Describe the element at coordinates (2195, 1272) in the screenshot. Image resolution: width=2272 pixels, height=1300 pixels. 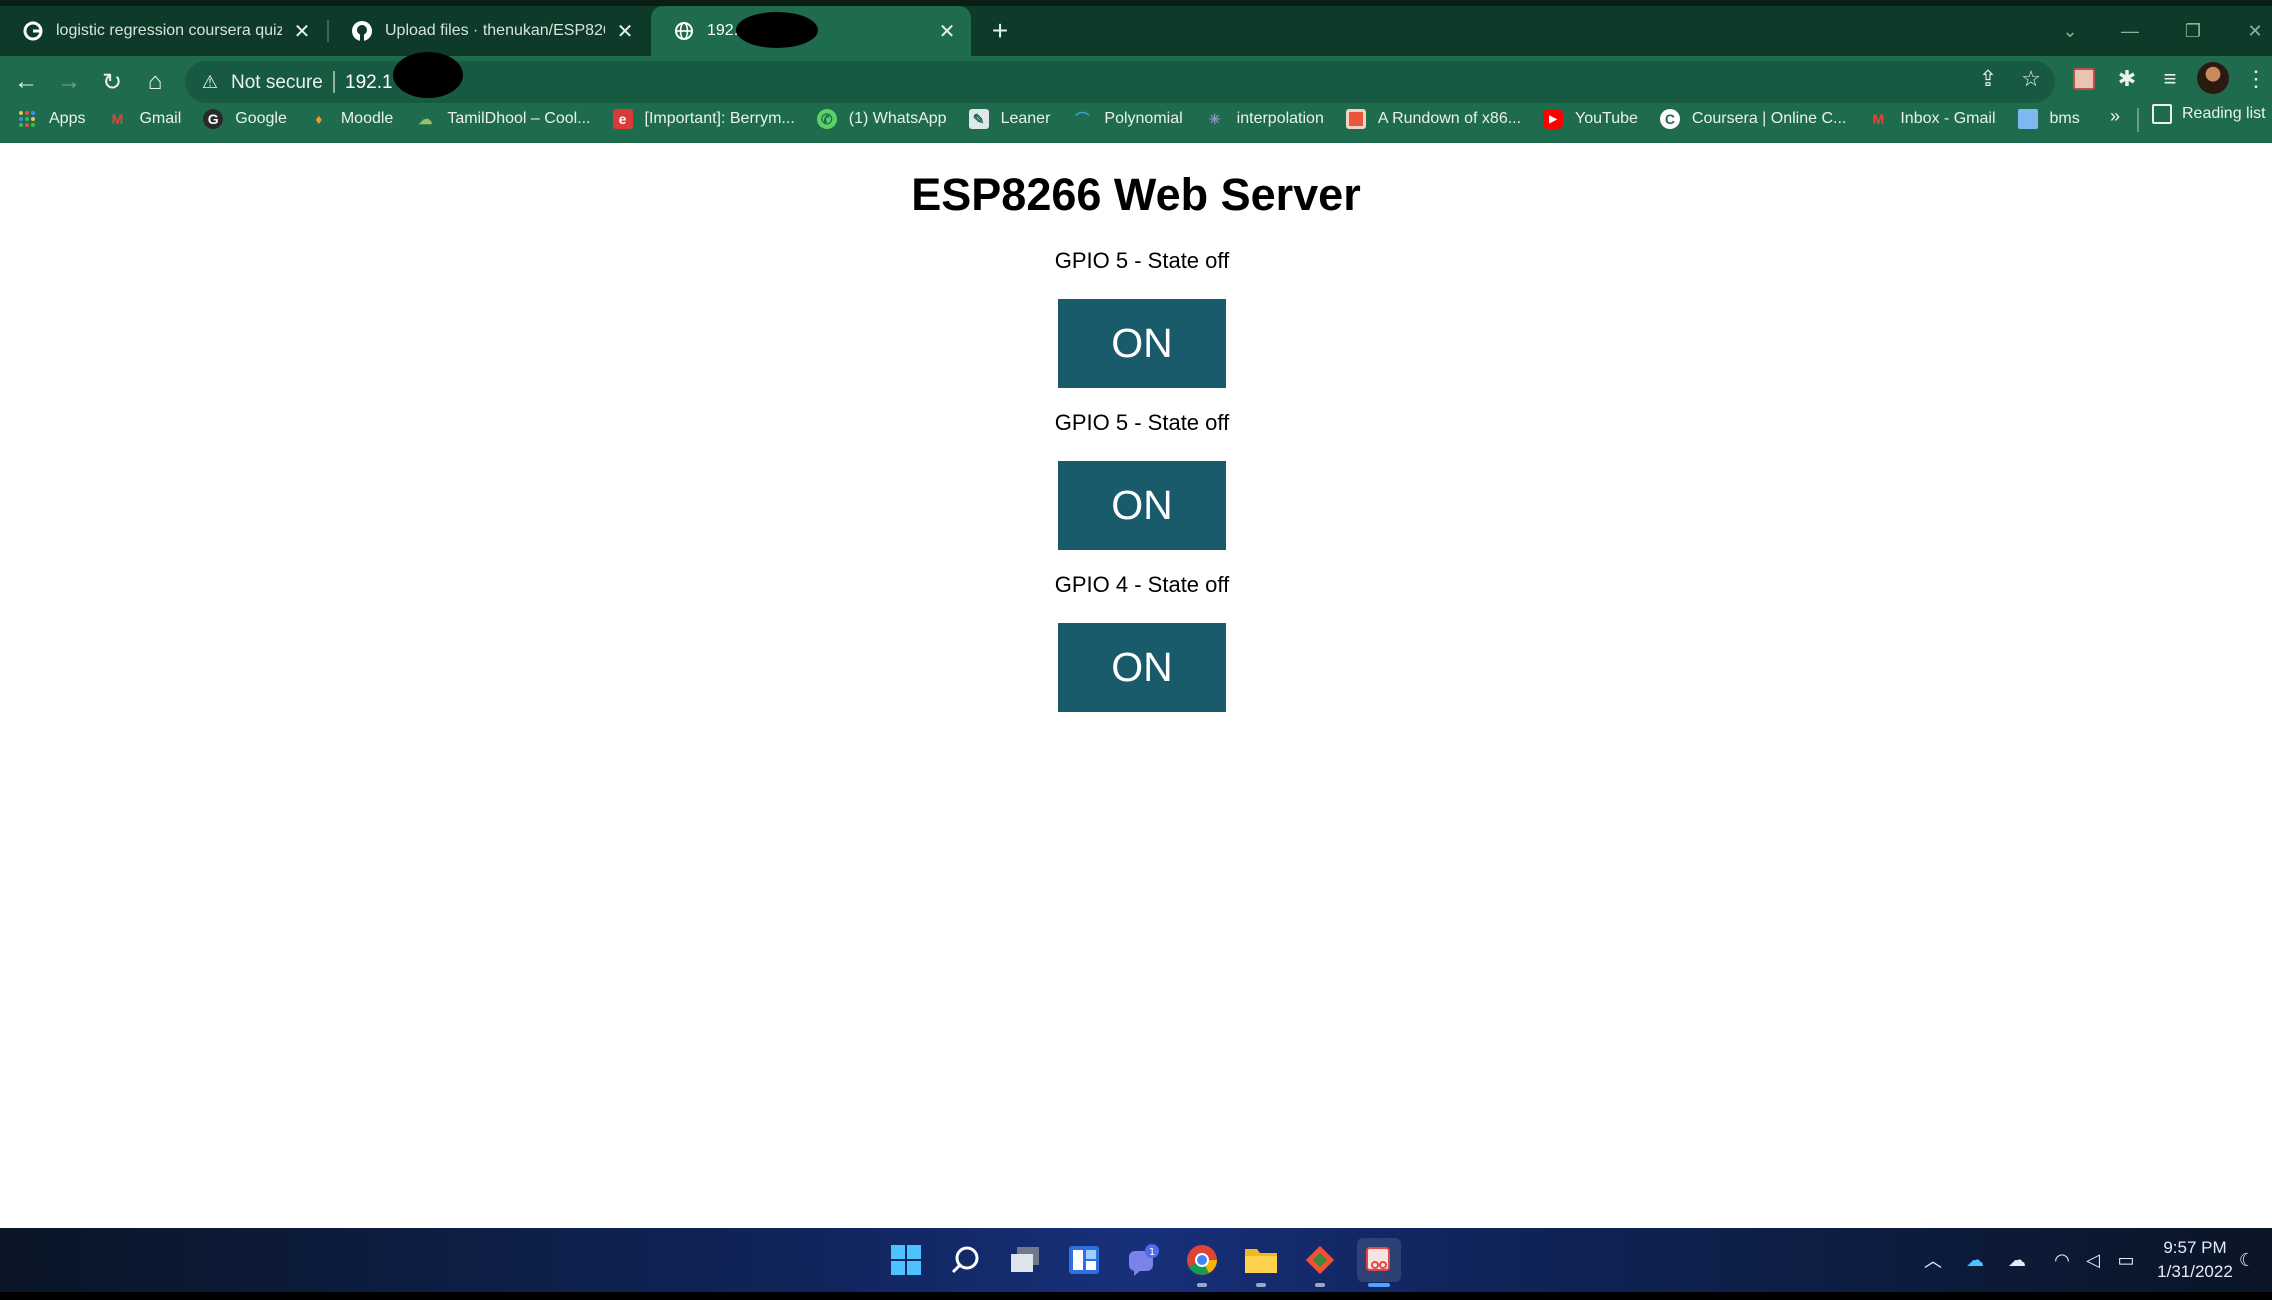
I see `clock-date: 1/31/2022` at that location.